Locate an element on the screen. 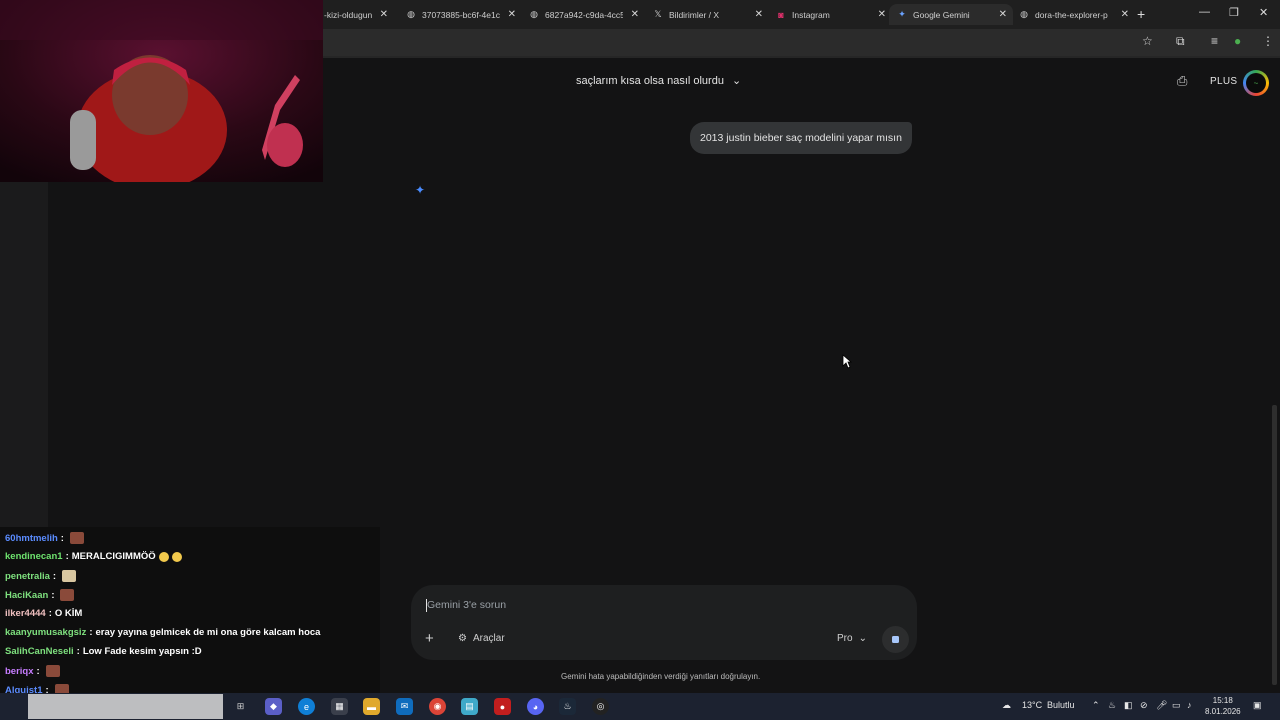  prompt-input: Gemini 3'e sorun is located at coordinates (466, 605).